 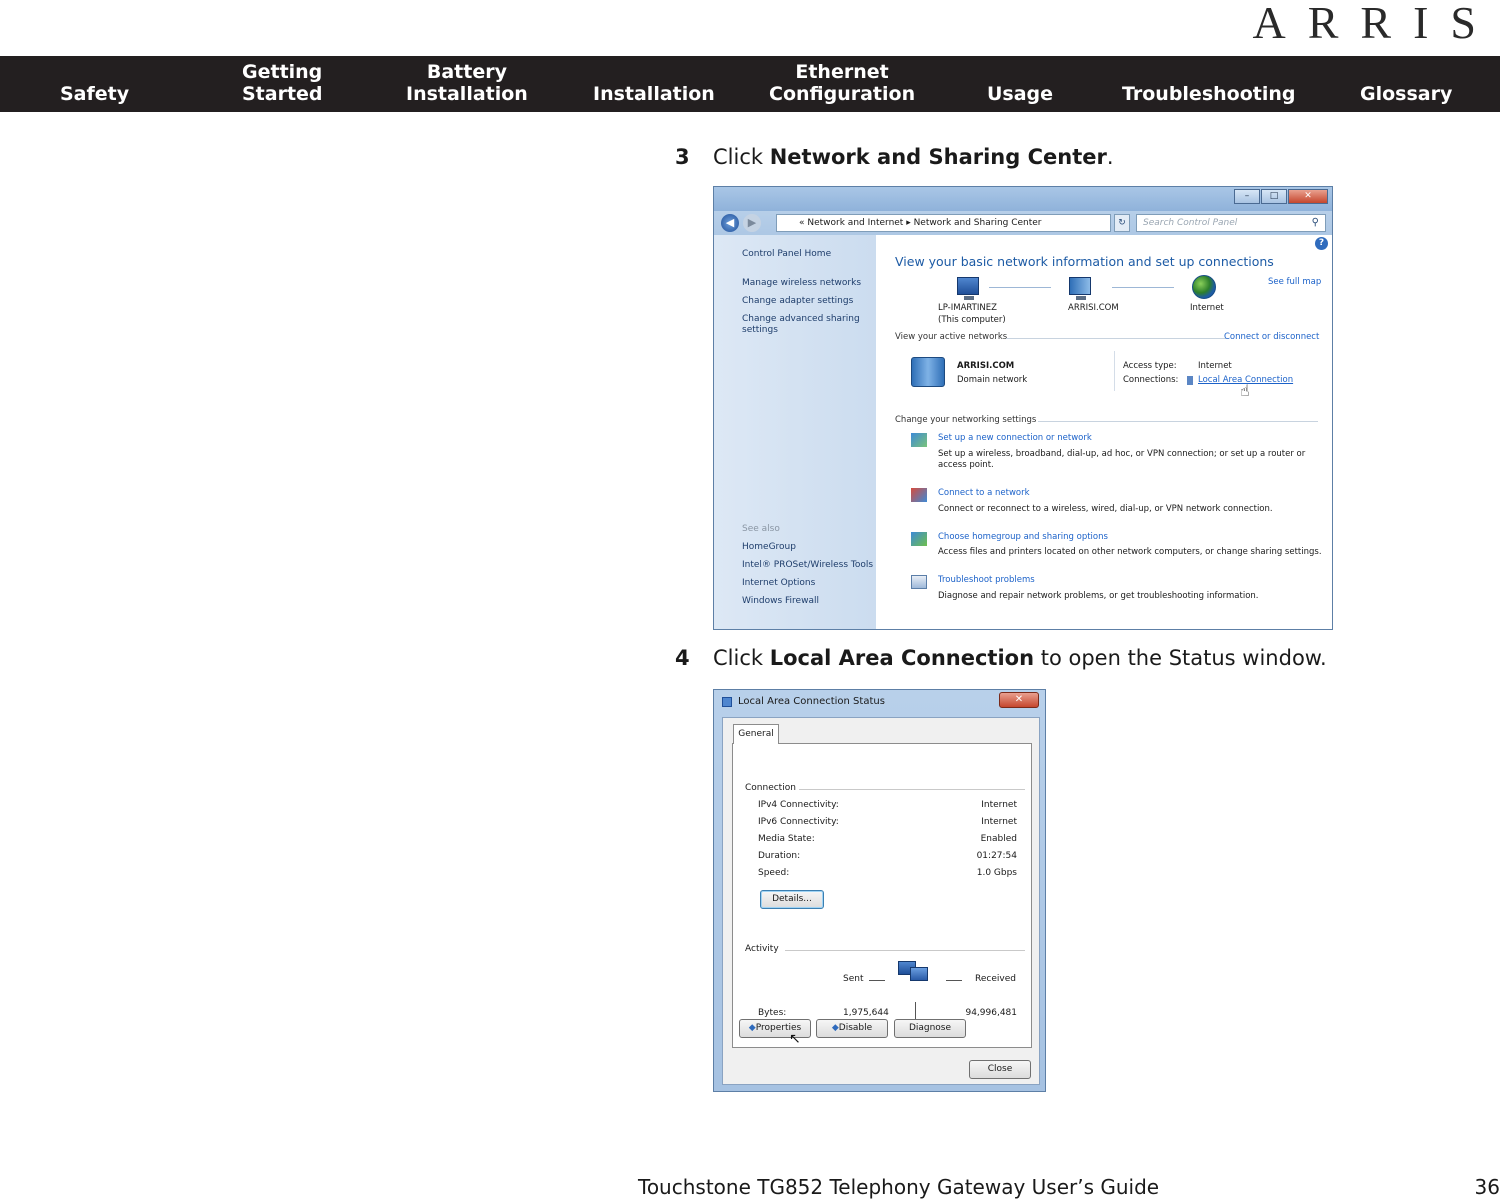 I want to click on nav-tab-label: Ethernet, so click(x=842, y=72).